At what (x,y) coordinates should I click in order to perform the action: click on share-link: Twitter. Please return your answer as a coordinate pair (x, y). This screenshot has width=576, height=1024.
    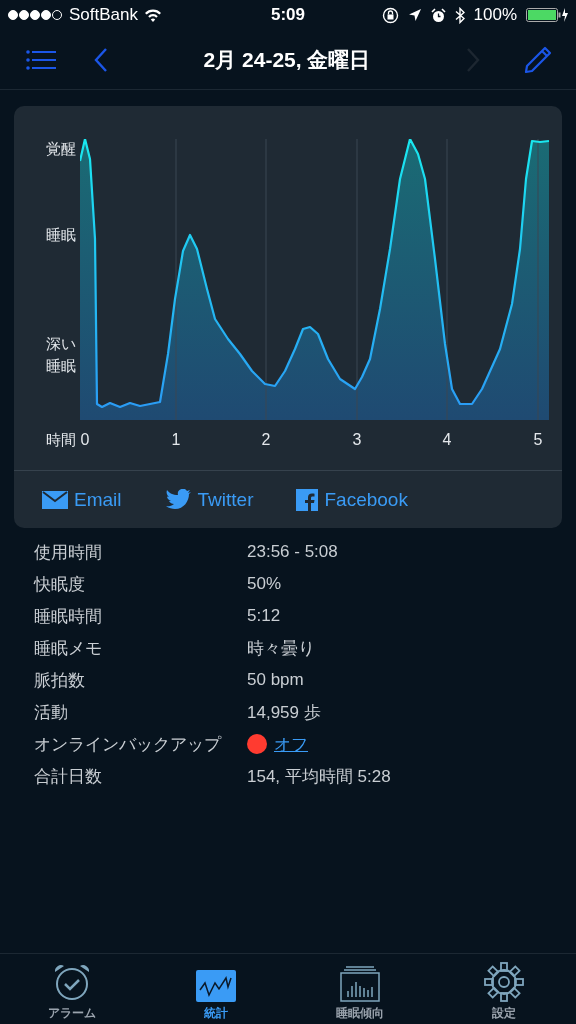
    Looking at the image, I should click on (209, 499).